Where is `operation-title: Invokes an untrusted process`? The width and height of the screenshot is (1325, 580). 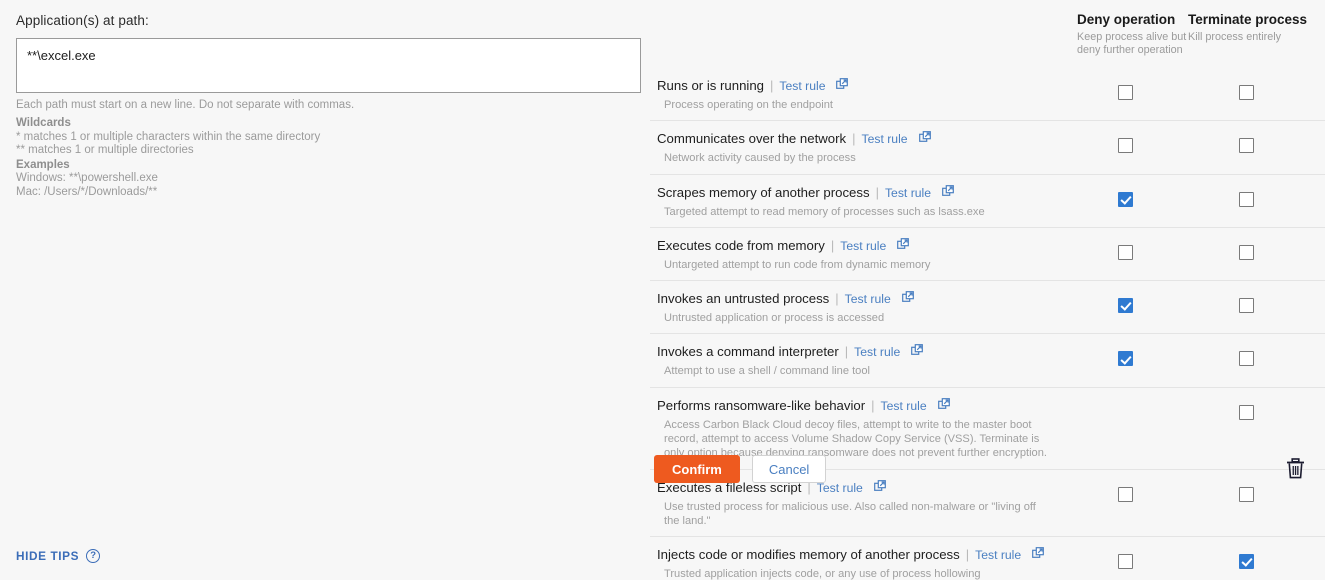 operation-title: Invokes an untrusted process is located at coordinates (743, 299).